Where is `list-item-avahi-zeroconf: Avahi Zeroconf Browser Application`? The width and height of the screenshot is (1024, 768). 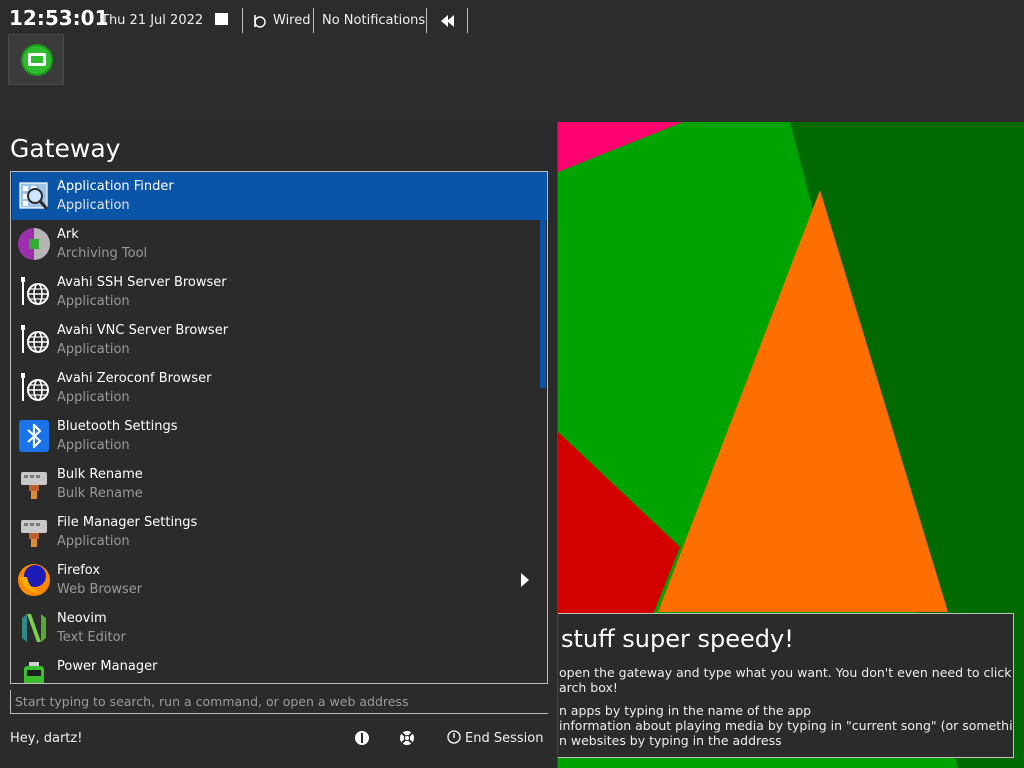
list-item-avahi-zeroconf: Avahi Zeroconf Browser Application is located at coordinates (276, 388).